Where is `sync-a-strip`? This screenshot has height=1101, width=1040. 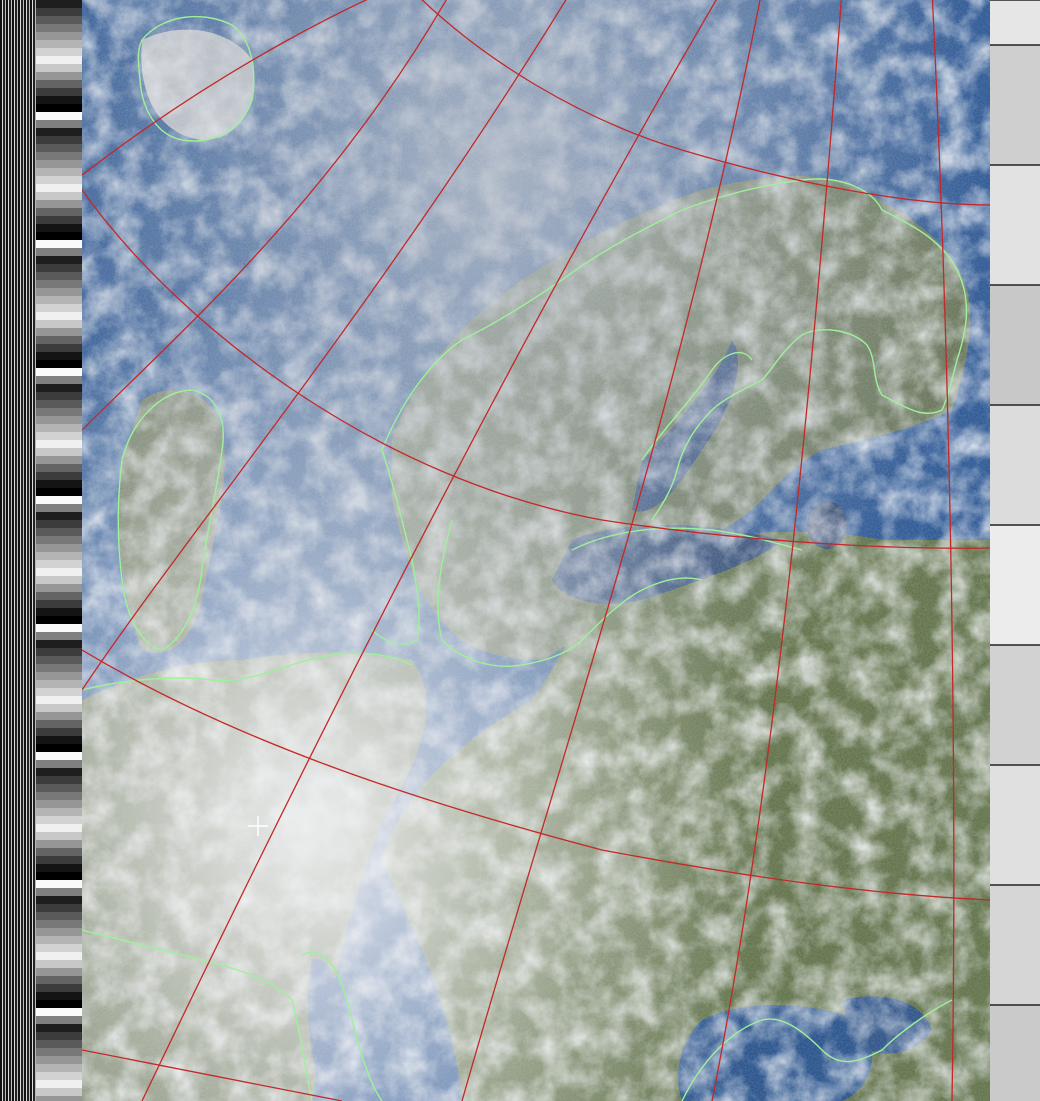 sync-a-strip is located at coordinates (18, 550).